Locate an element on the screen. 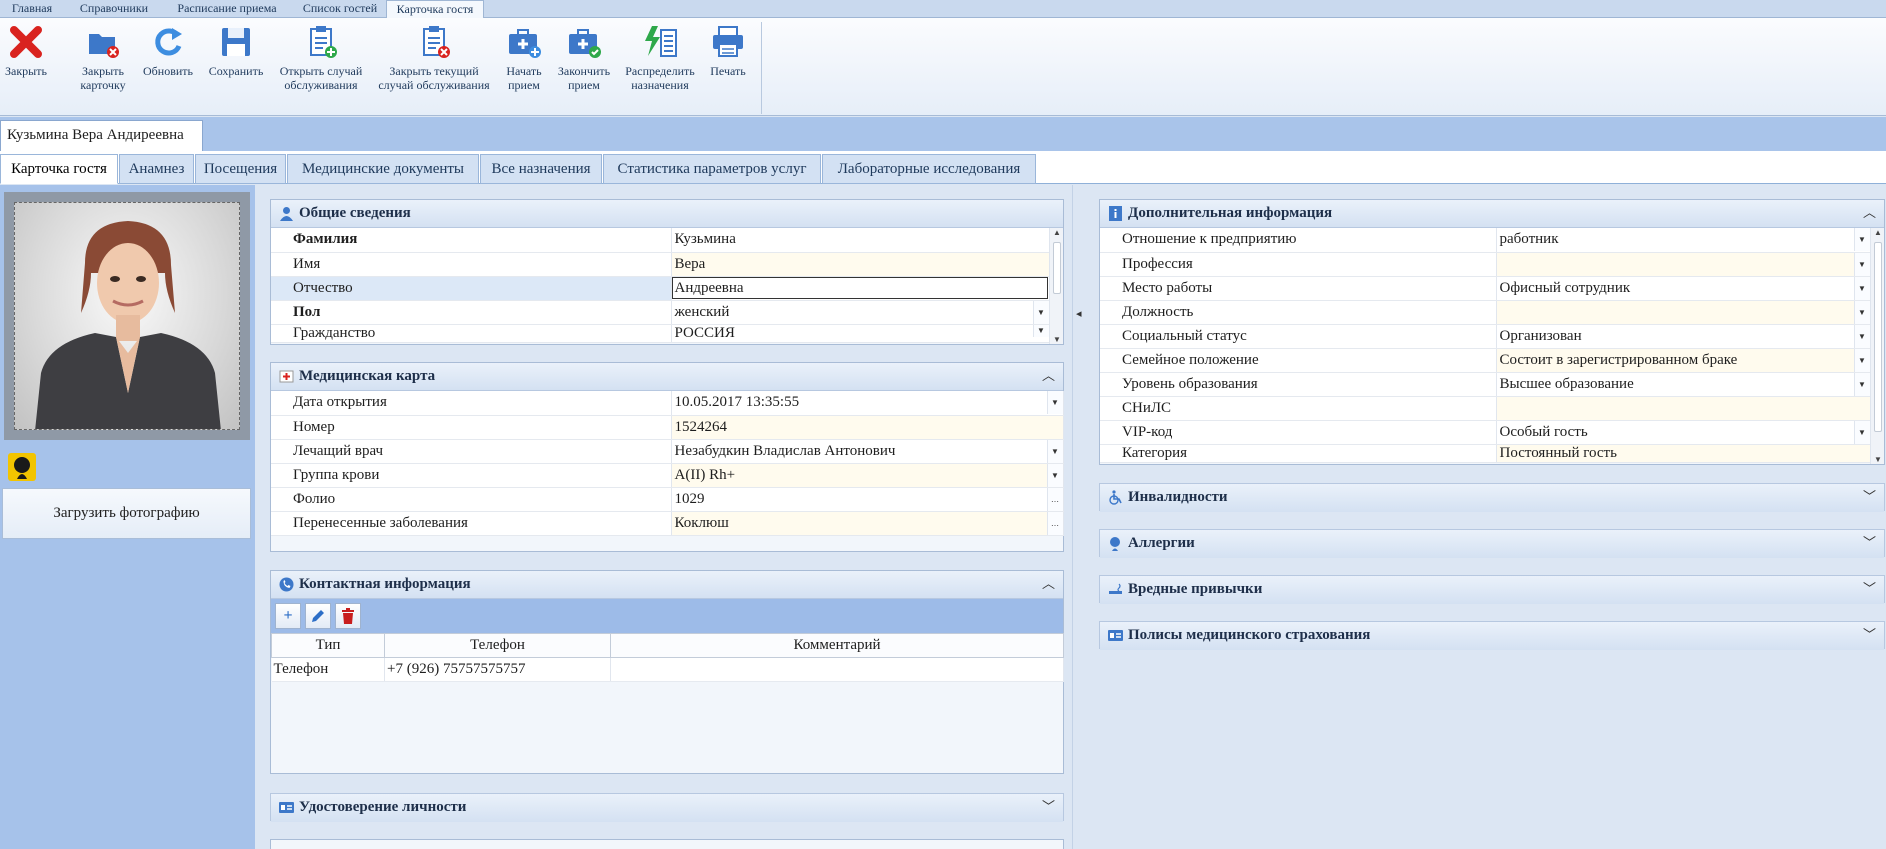 This screenshot has height=849, width=1886. category-select: Постоянный гость is located at coordinates (1683, 453).